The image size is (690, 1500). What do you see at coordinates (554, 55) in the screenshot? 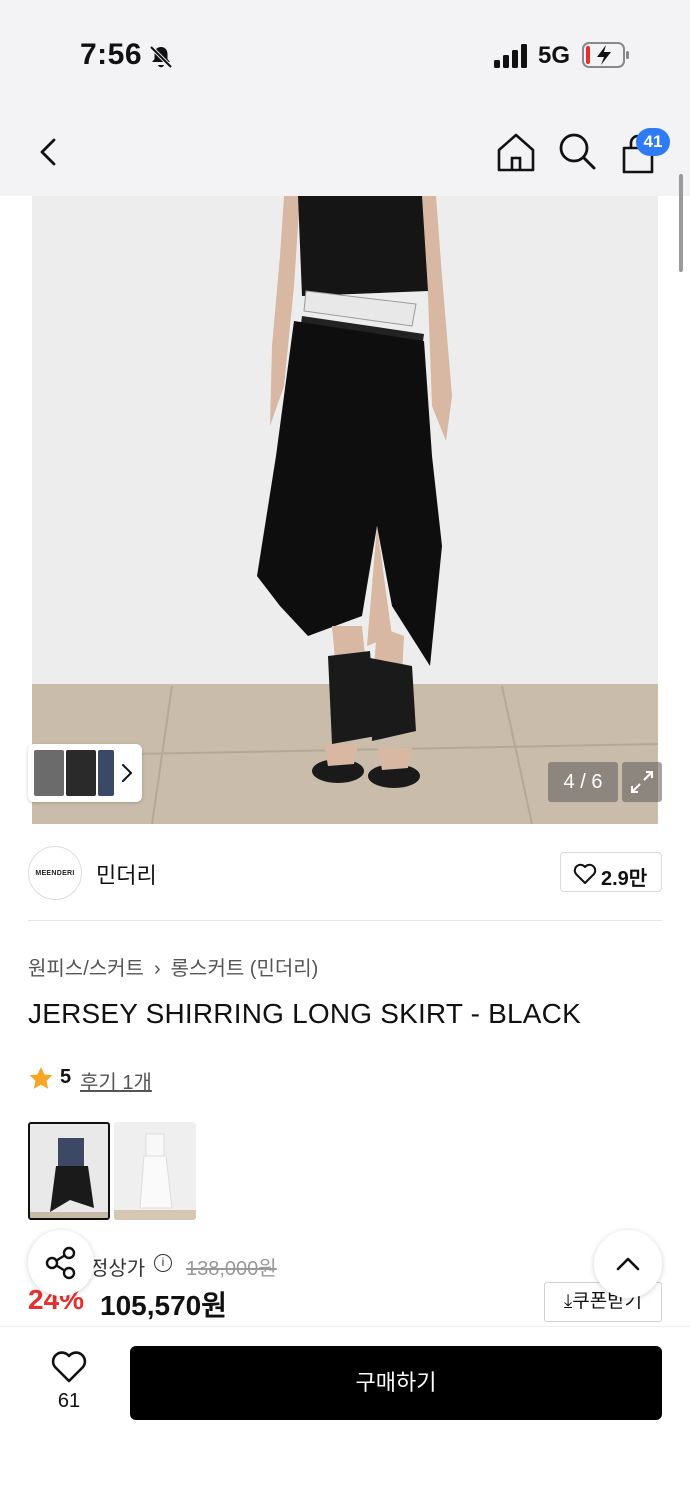
I see `network-type: 5G` at bounding box center [554, 55].